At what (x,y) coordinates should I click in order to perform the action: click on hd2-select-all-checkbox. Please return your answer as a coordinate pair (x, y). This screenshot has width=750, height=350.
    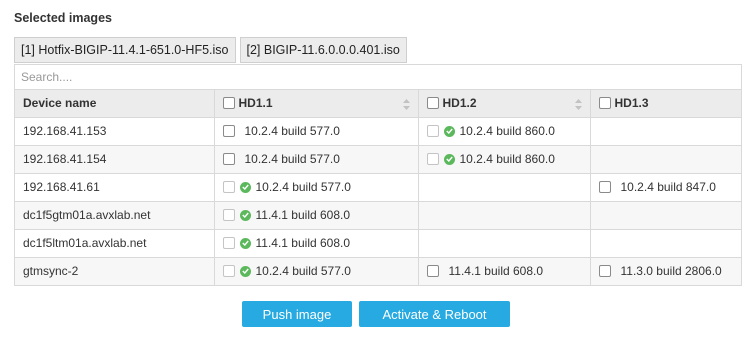
    Looking at the image, I should click on (432, 103).